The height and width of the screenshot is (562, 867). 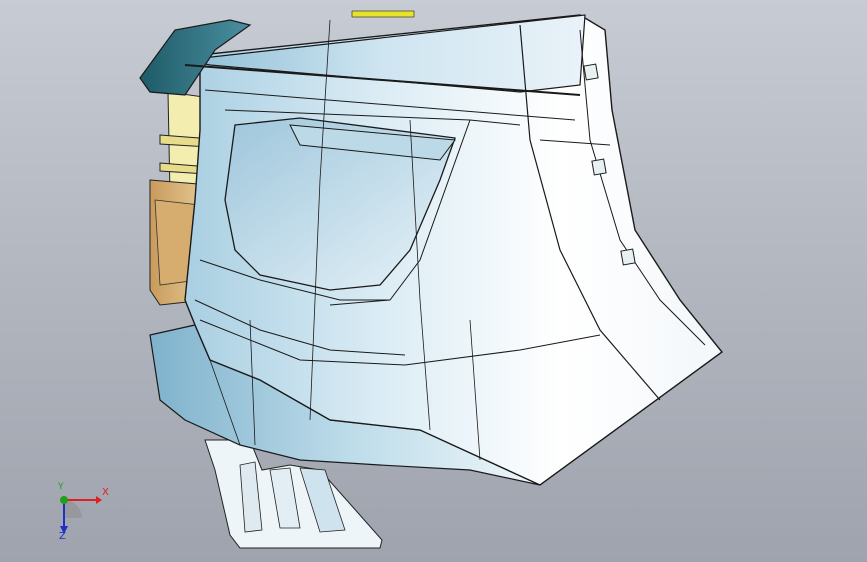 I want to click on x-axis-label: X, so click(x=105, y=492).